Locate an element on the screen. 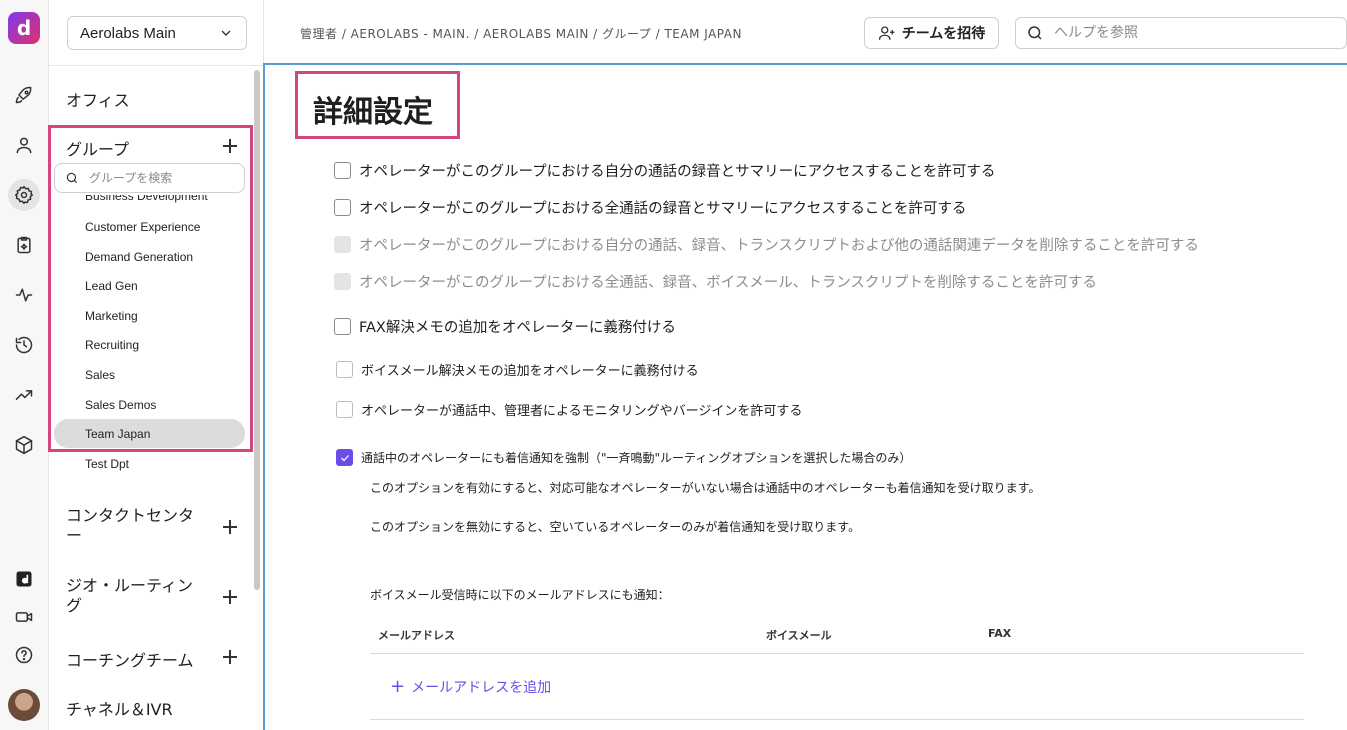 The image size is (1347, 730). user-plus-icon is located at coordinates (886, 33).